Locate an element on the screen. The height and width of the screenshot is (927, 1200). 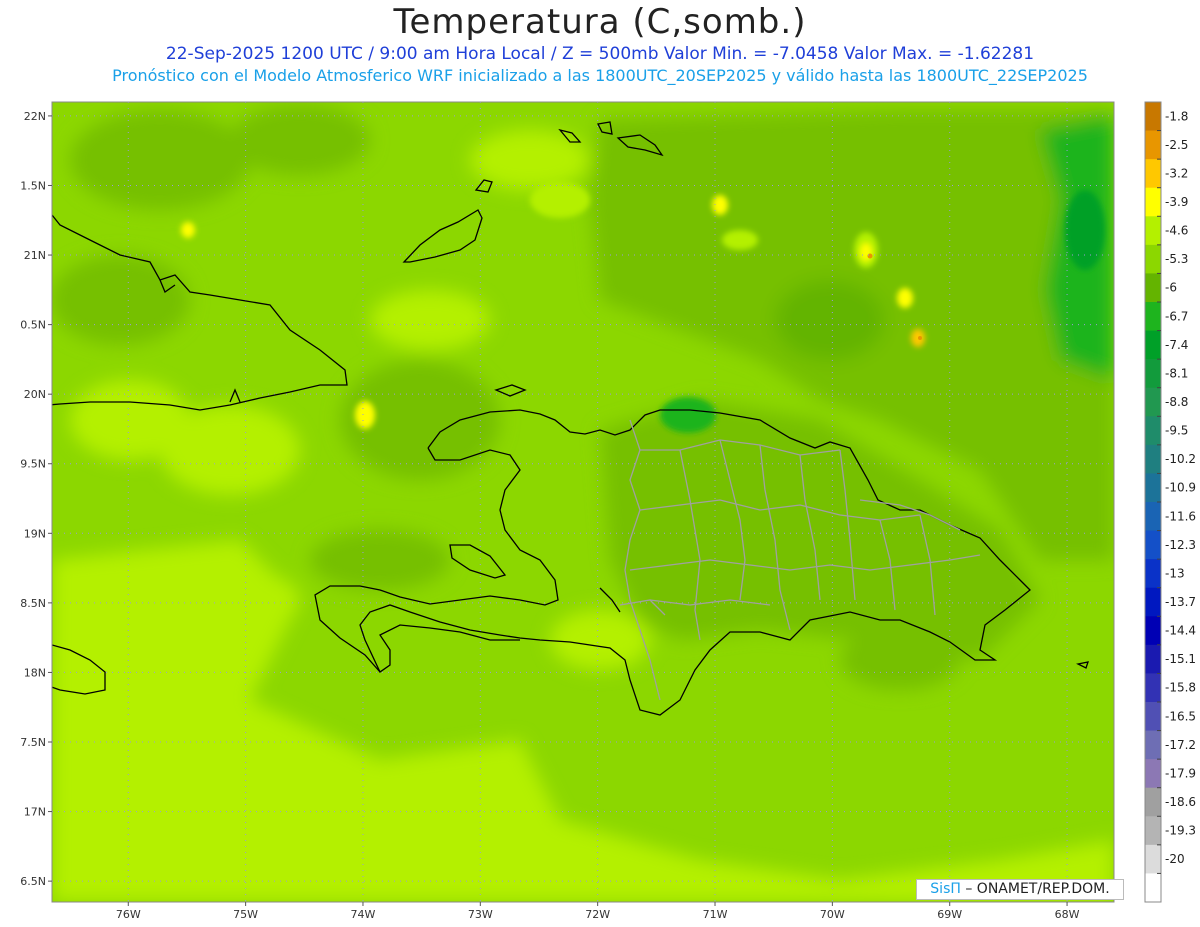
credit-text: – ONAMET/REP.DOM. is located at coordinates (1037, 889).